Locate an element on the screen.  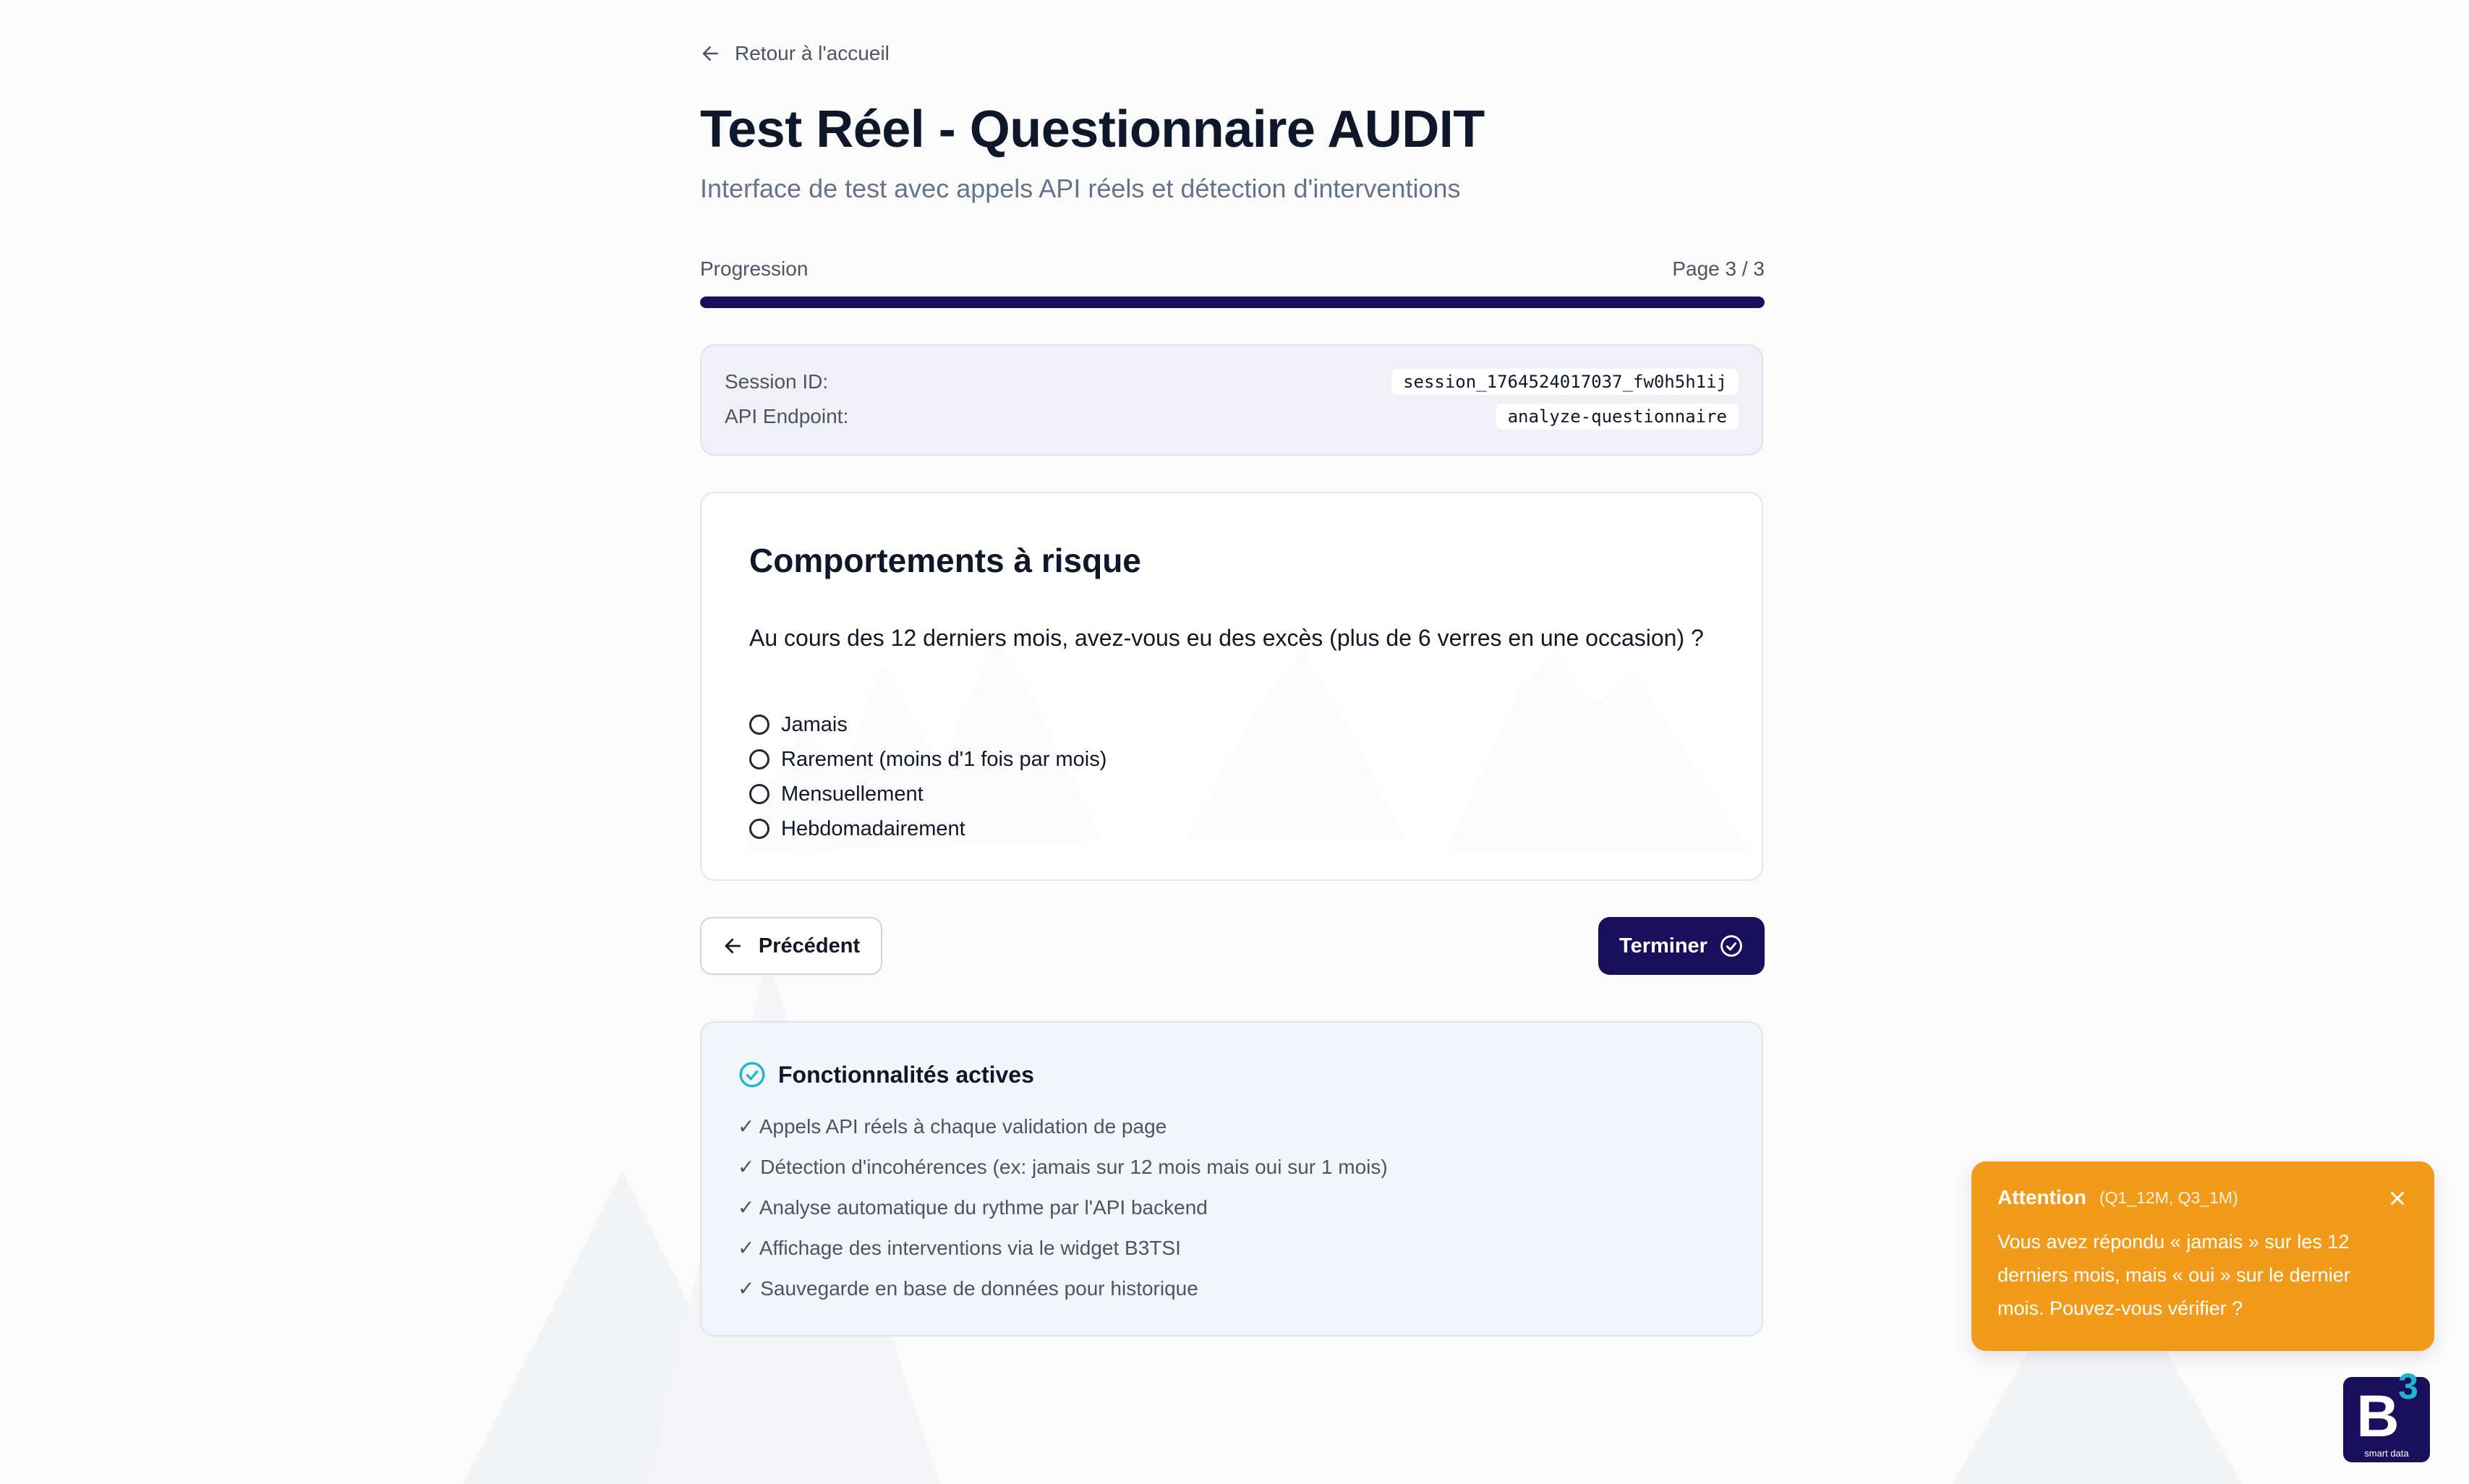
features-header: Fonctionnalités actives is located at coordinates (886, 1074).